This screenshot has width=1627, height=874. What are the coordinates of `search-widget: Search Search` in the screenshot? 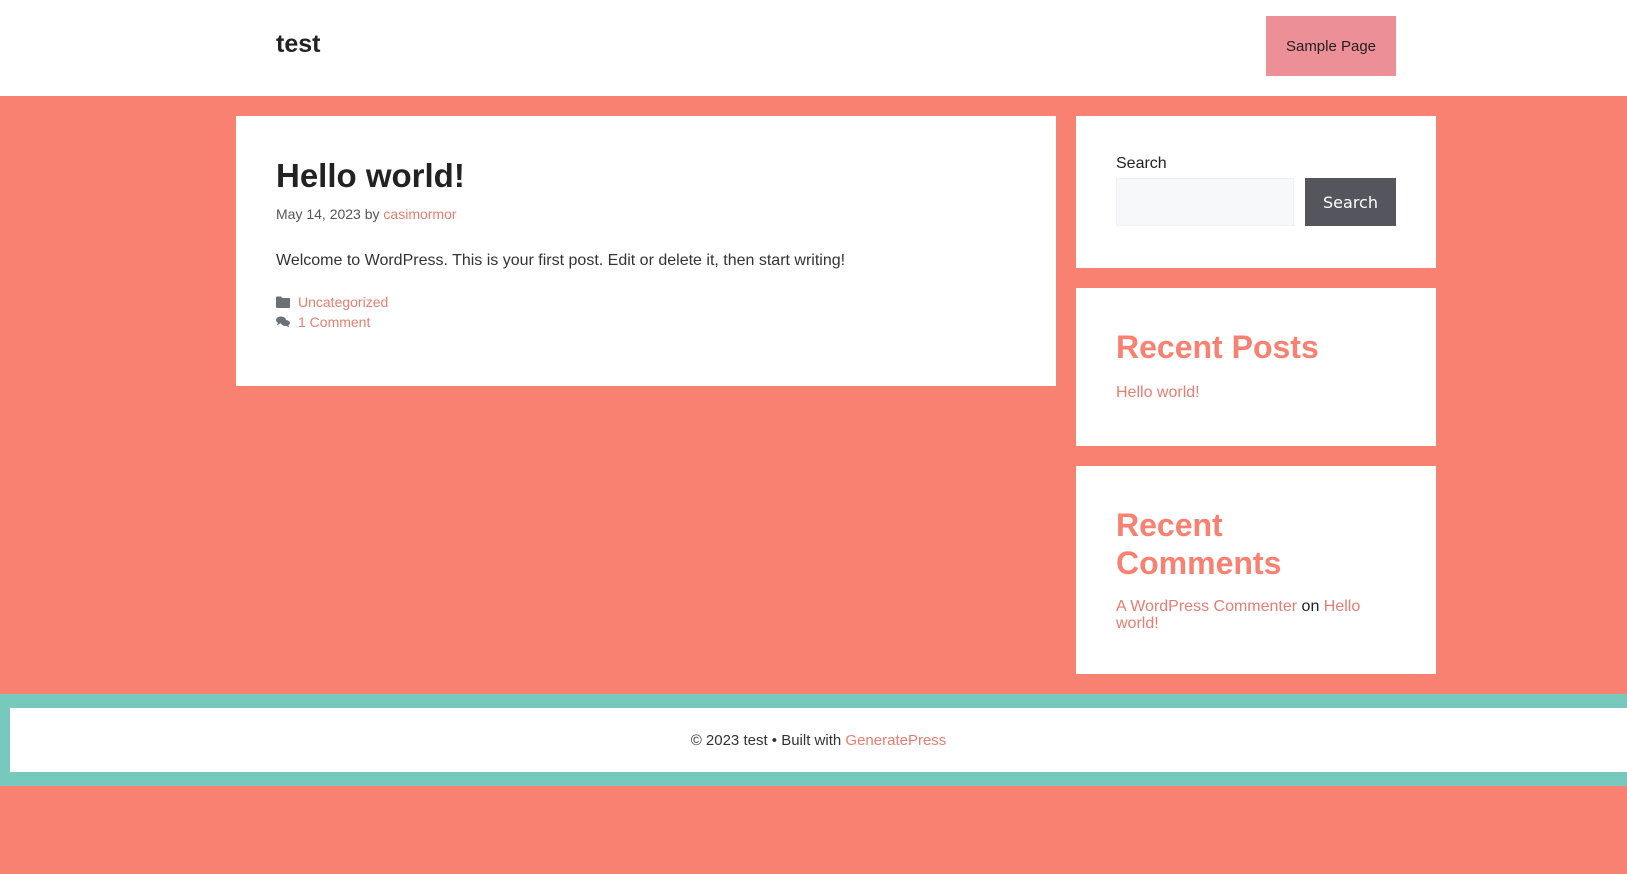 It's located at (1256, 192).